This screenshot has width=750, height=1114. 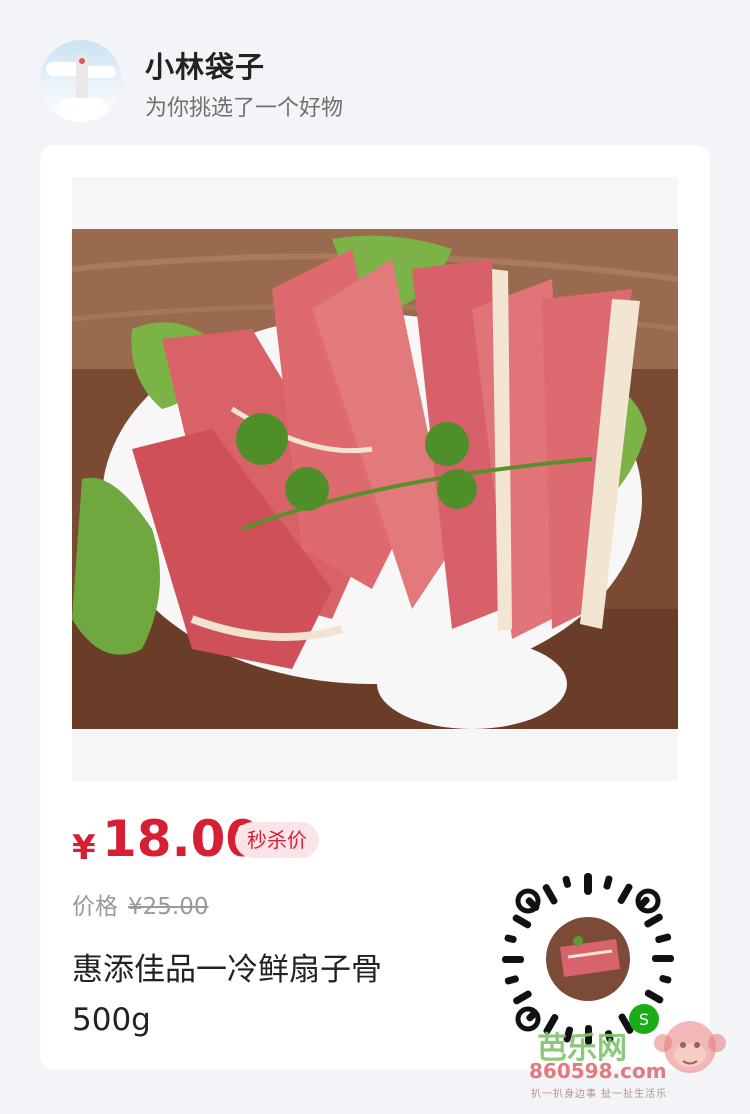 I want to click on username: 小林袋子, so click(x=205, y=67).